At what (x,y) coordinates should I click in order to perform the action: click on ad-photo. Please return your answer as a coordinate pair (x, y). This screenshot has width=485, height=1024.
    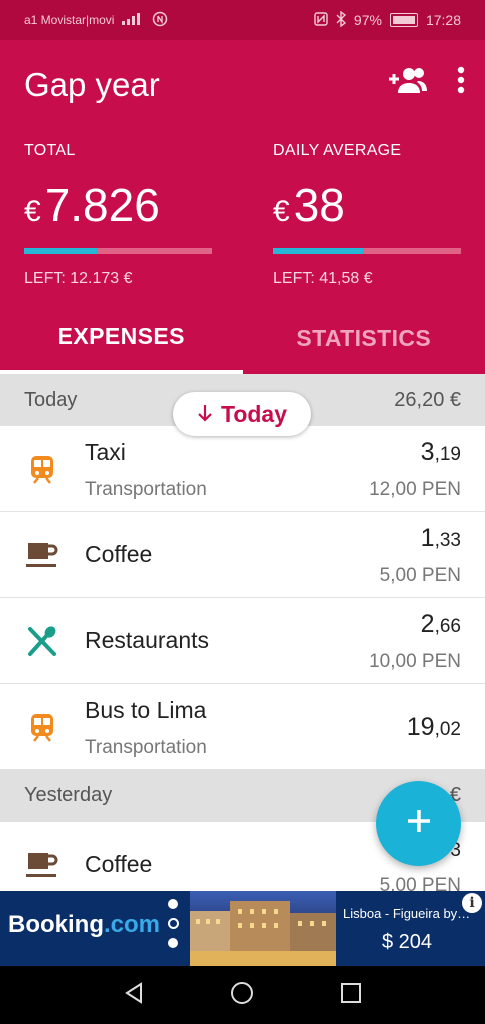
    Looking at the image, I should click on (263, 928).